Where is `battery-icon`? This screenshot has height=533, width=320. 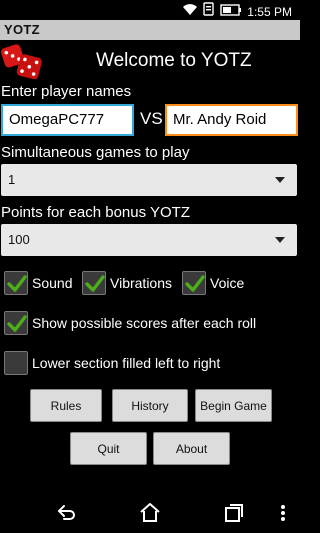 battery-icon is located at coordinates (231, 12).